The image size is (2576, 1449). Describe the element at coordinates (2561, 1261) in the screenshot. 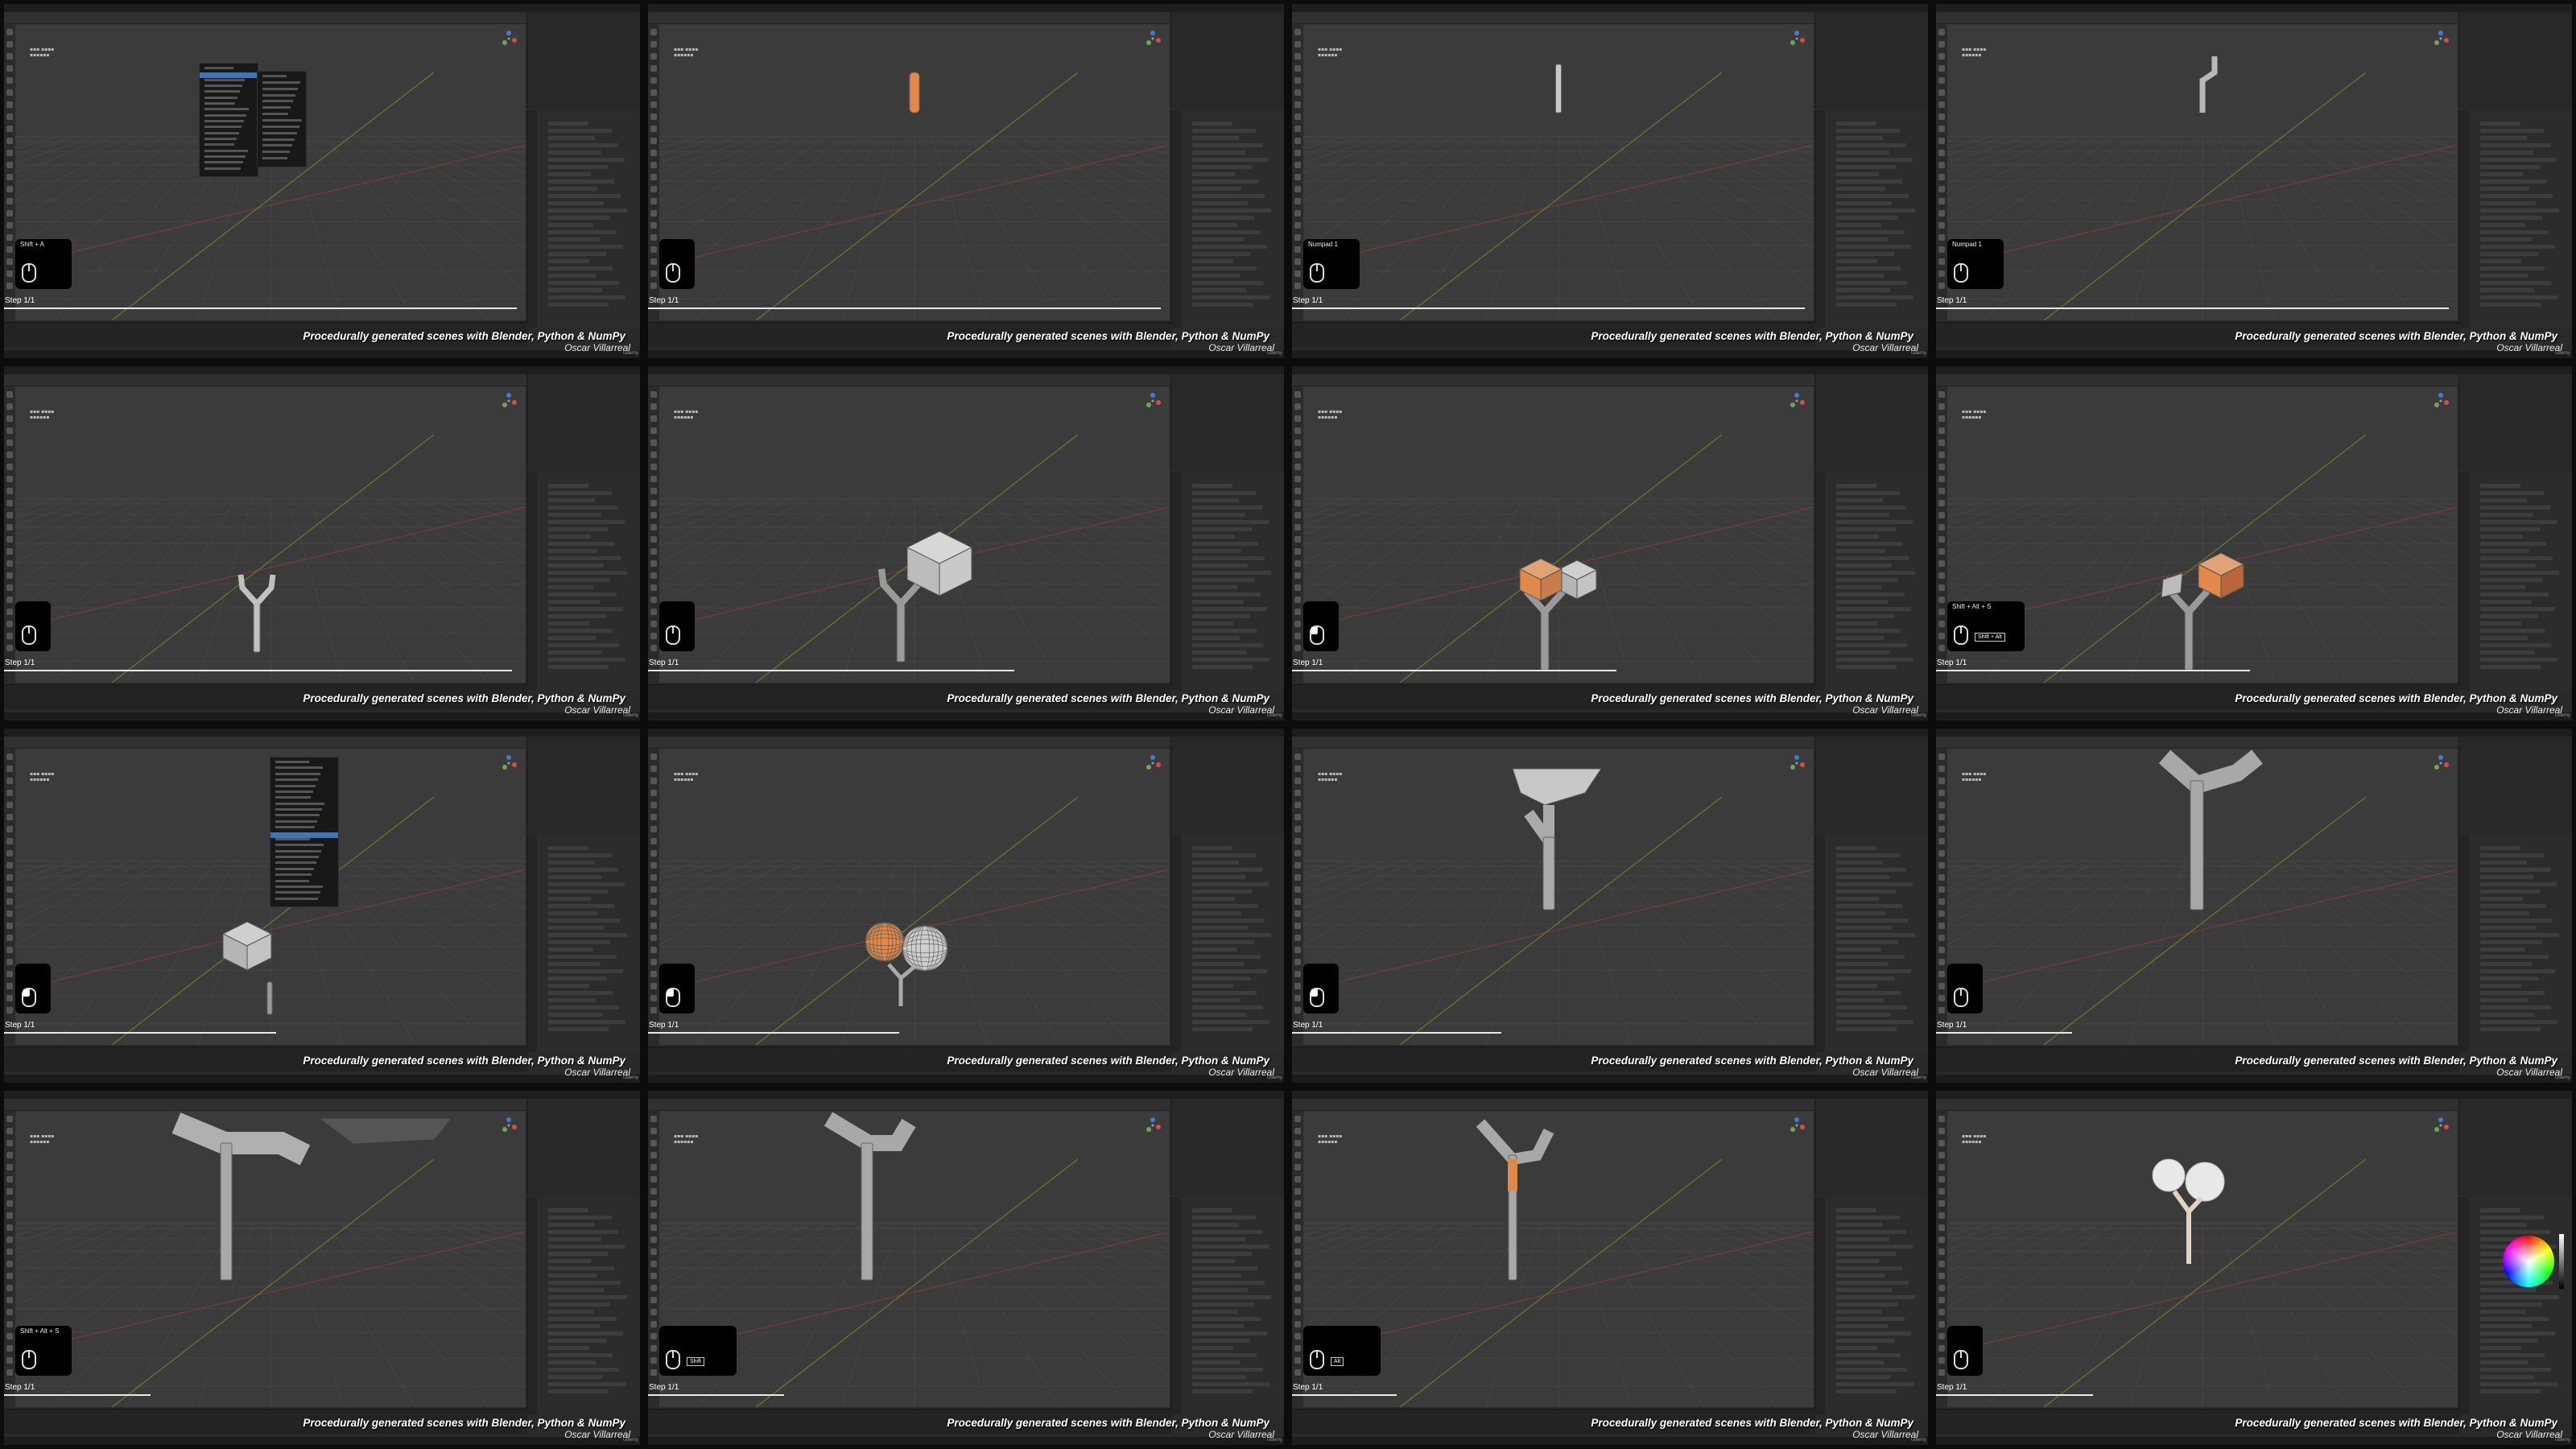

I see `color-value-slider` at that location.